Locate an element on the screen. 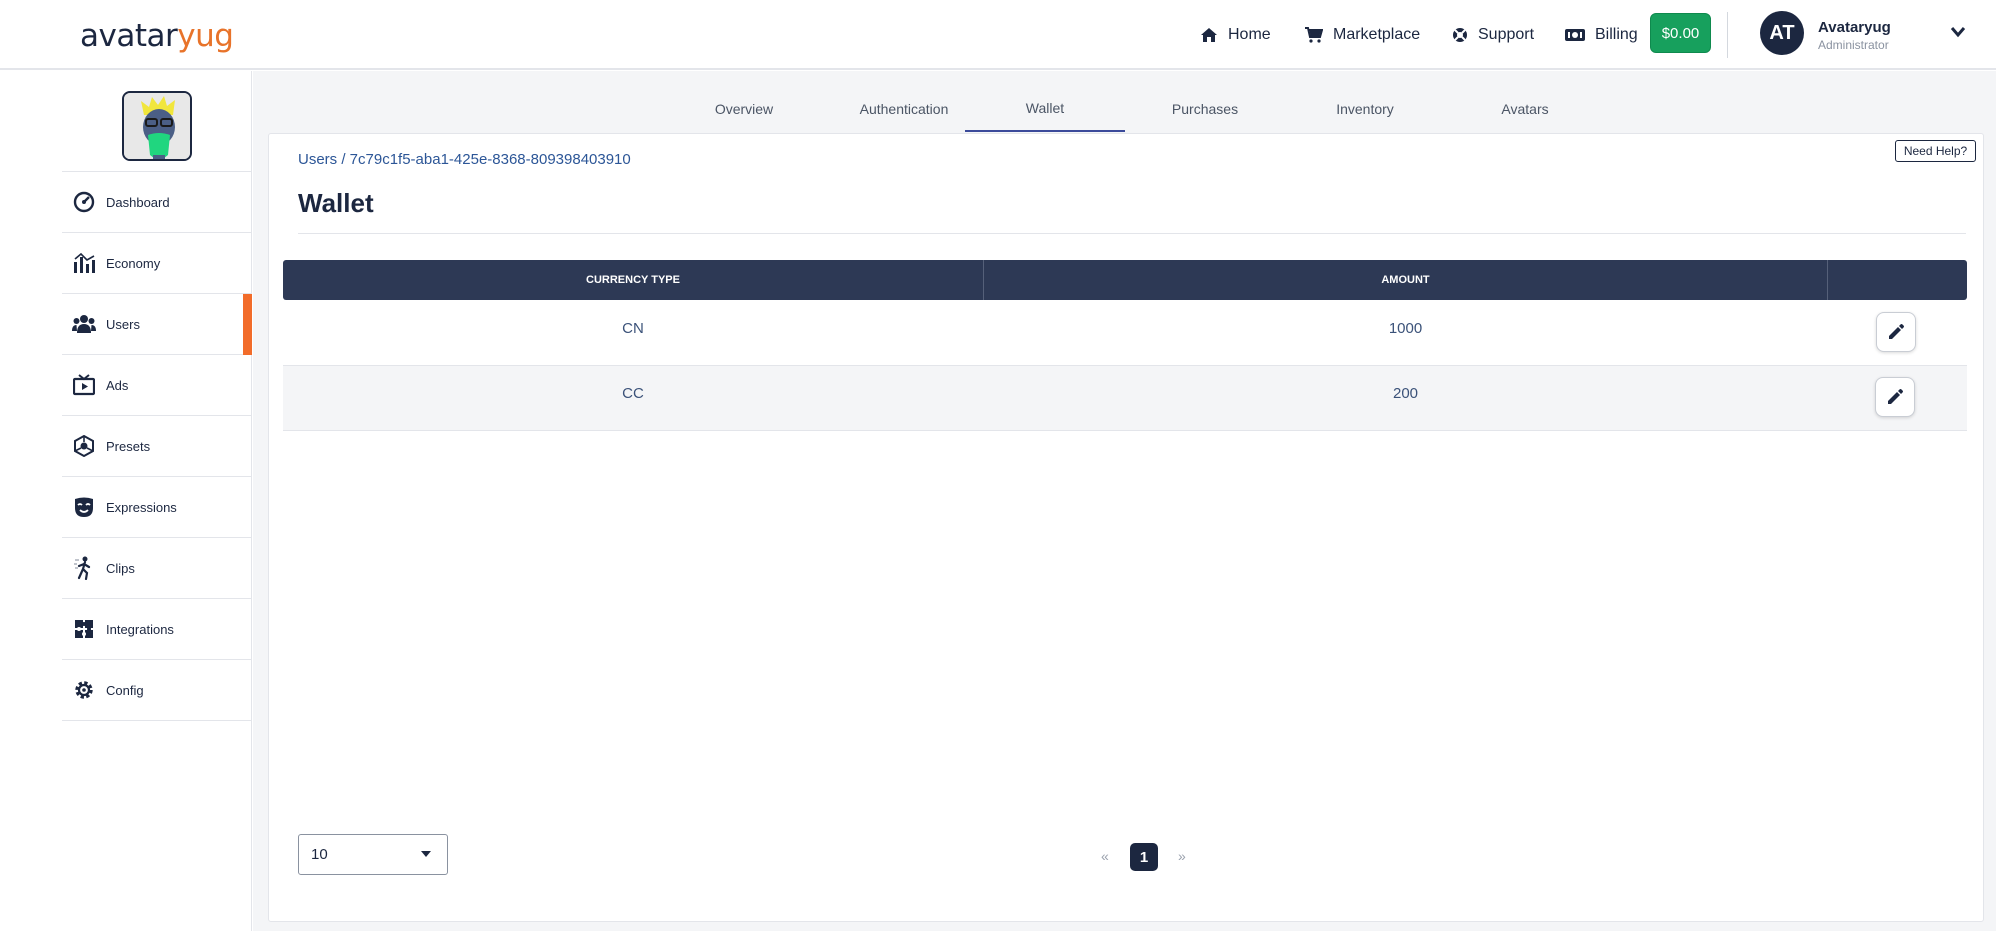 Image resolution: width=1996 pixels, height=931 pixels. tab-label: Inventory is located at coordinates (1365, 109).